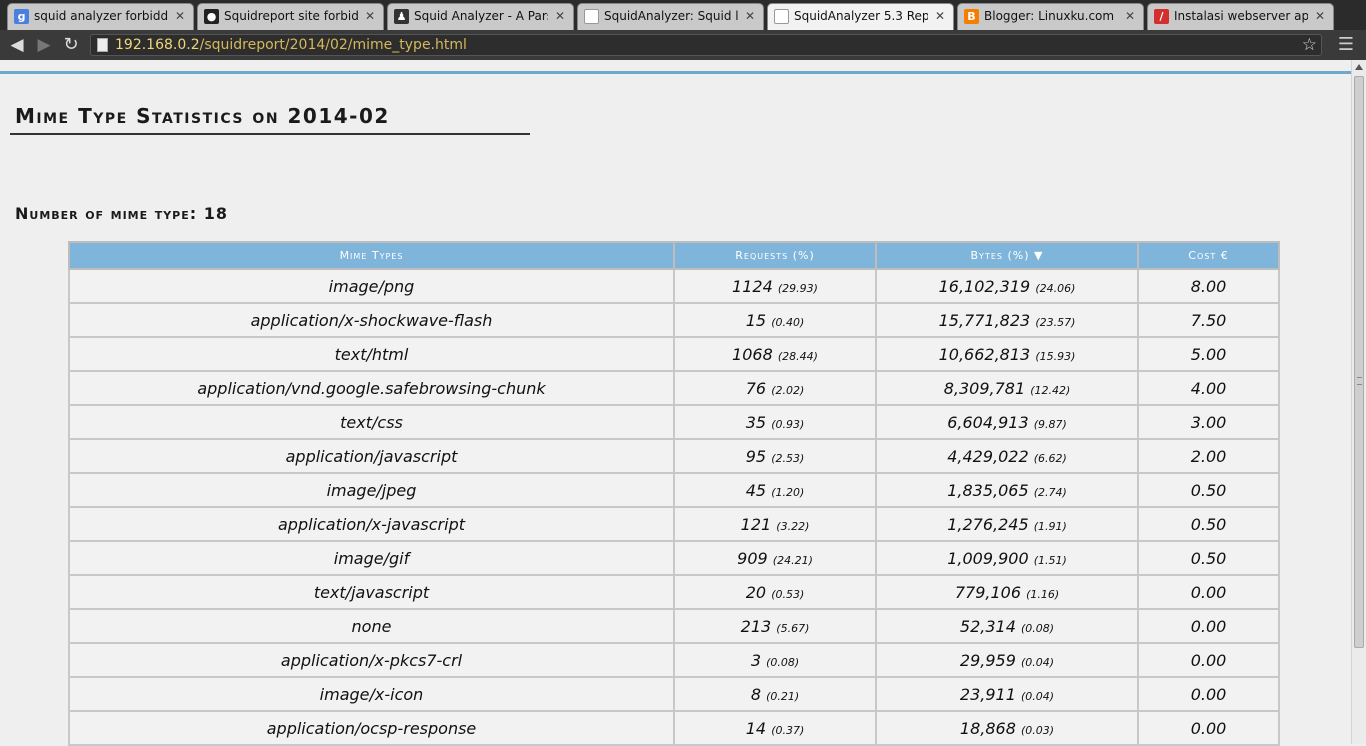  I want to click on menu-icon: ☰, so click(1346, 45).